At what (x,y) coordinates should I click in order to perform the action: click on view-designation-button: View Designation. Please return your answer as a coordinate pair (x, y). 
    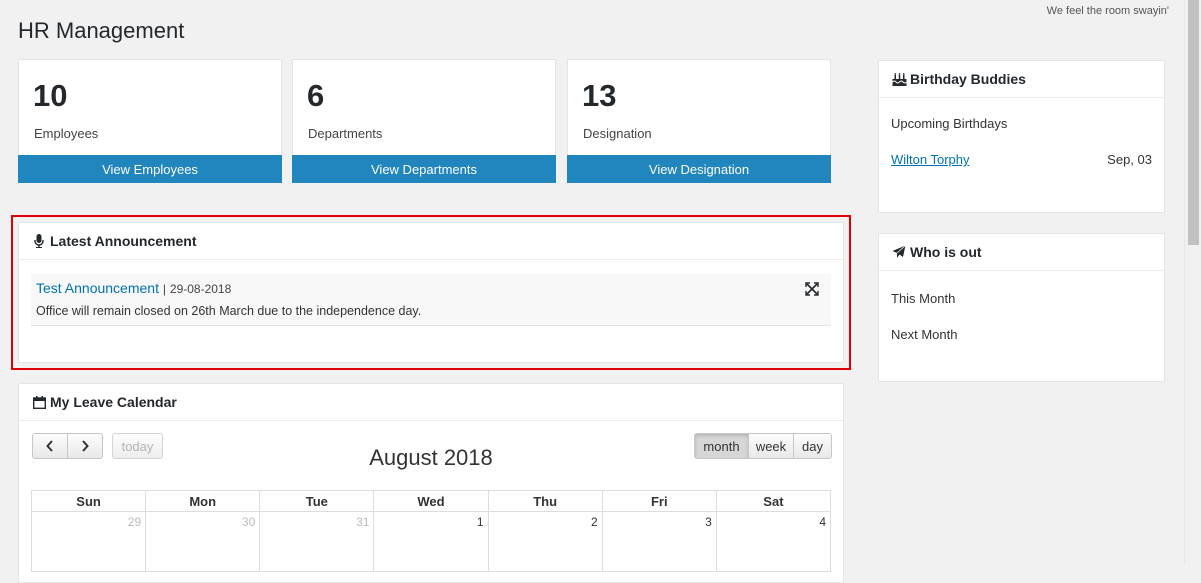
    Looking at the image, I should click on (699, 169).